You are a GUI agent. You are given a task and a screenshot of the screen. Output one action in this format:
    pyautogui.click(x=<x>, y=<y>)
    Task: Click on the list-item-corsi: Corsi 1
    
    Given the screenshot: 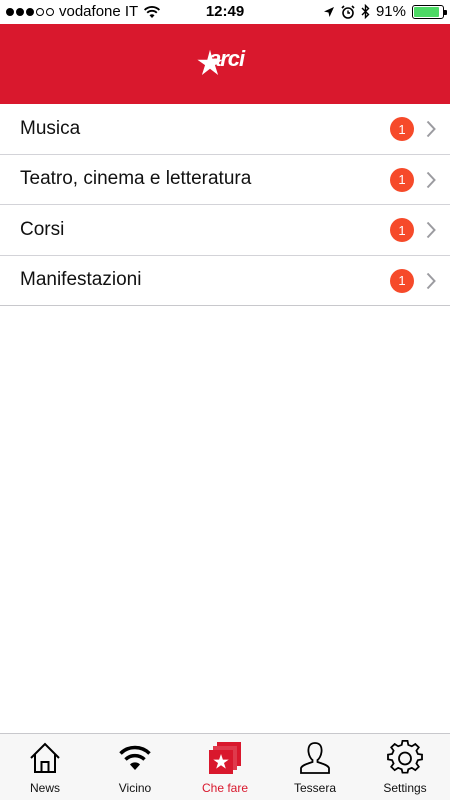 What is the action you would take?
    pyautogui.click(x=225, y=230)
    